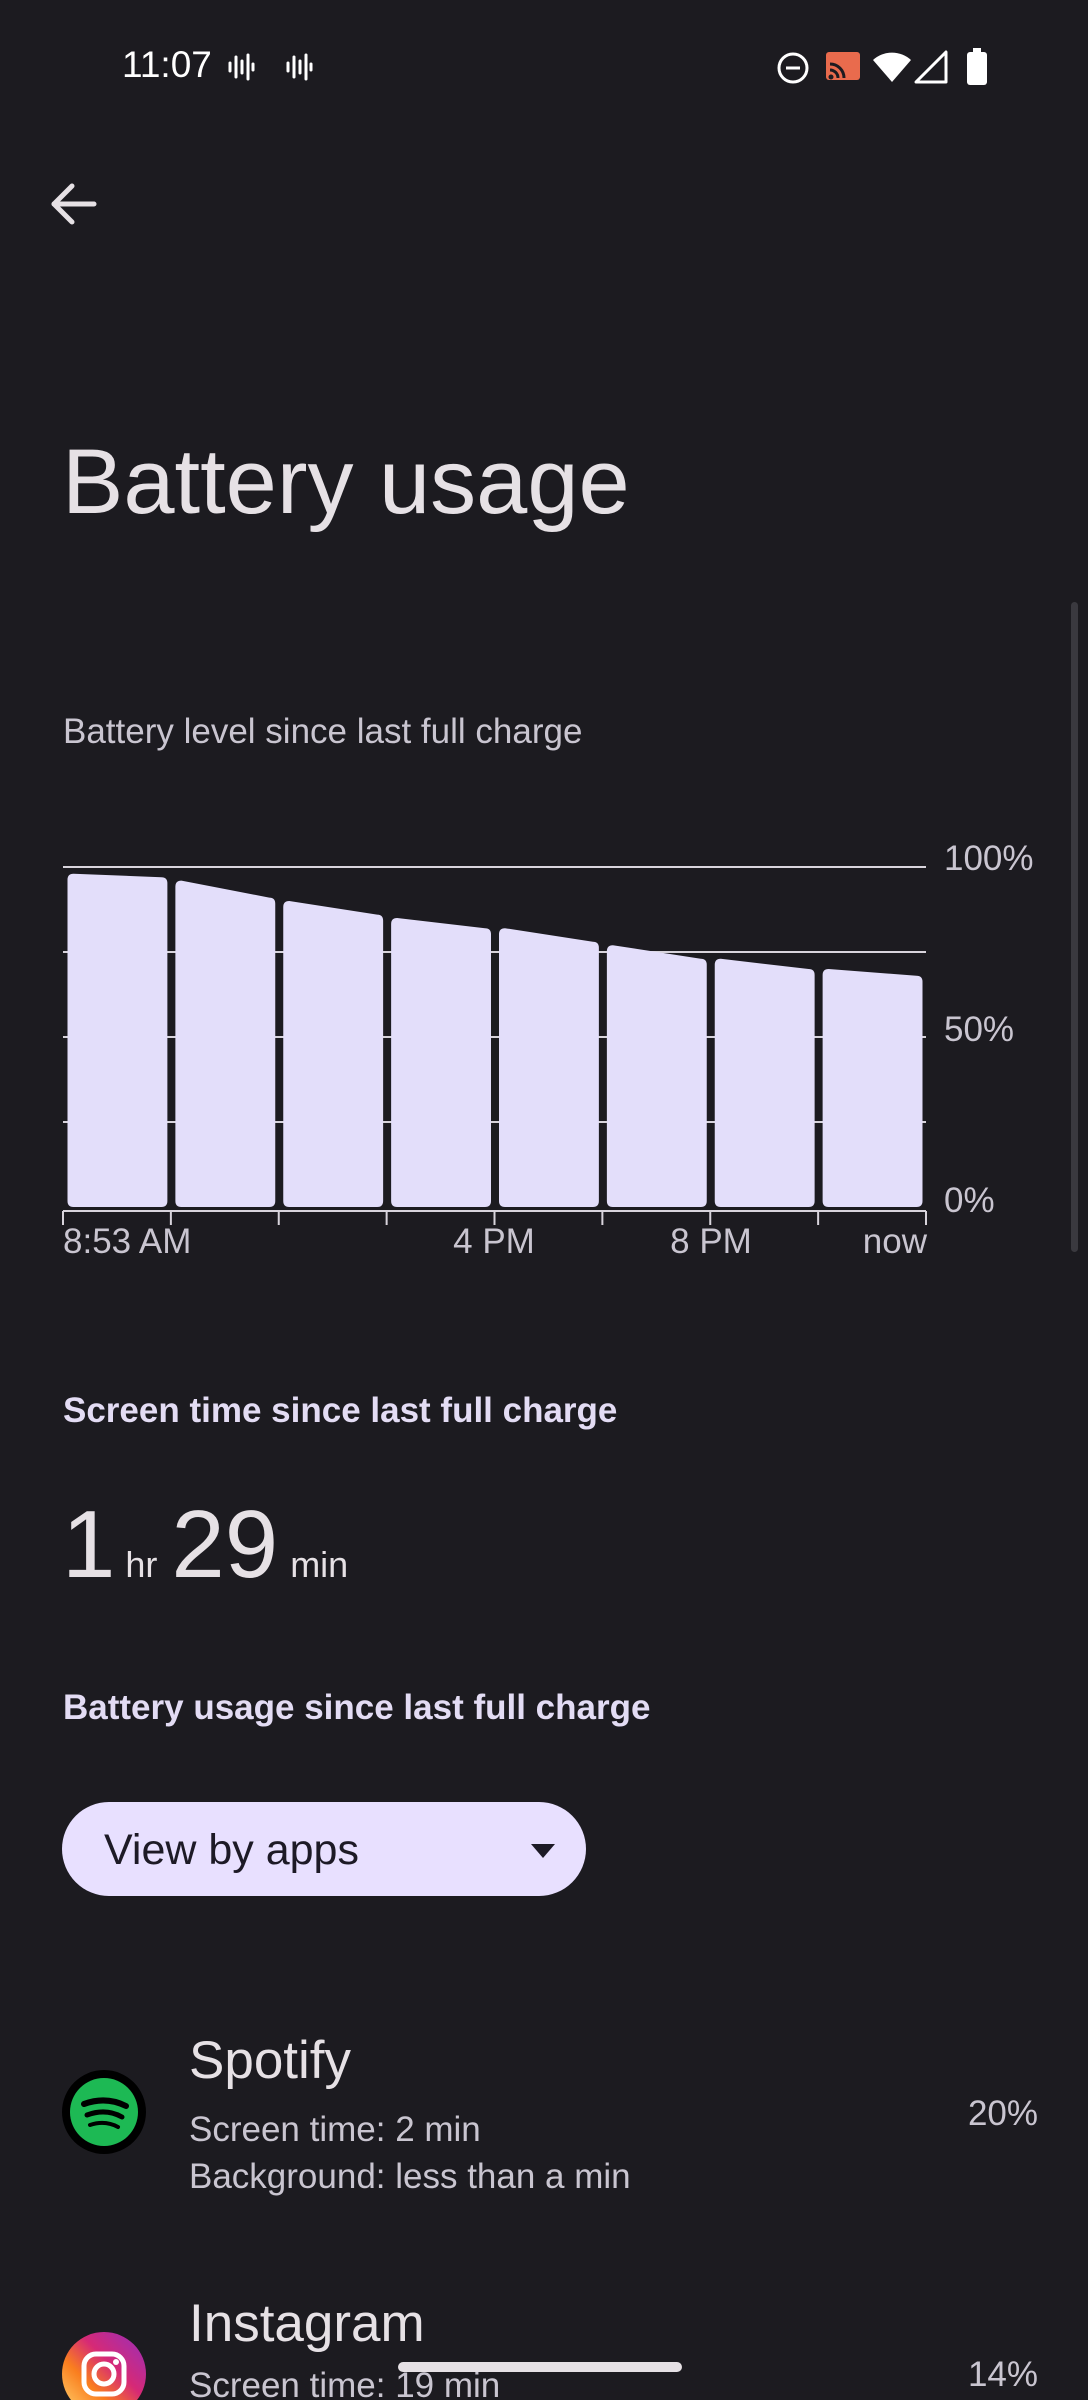 This screenshot has width=1088, height=2400. Describe the element at coordinates (141, 1564) in the screenshot. I see `screen-time-hours-unit: hr` at that location.